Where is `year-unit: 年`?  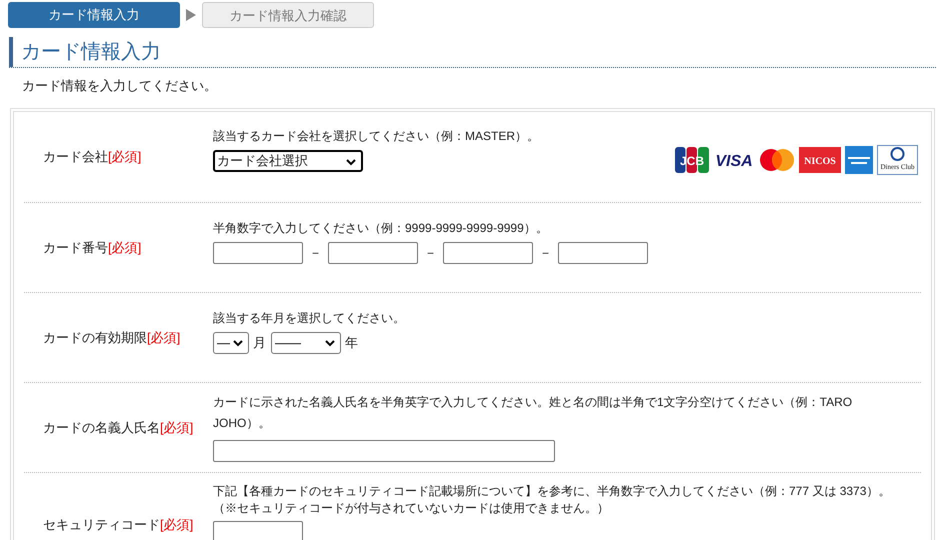
year-unit: 年 is located at coordinates (351, 343).